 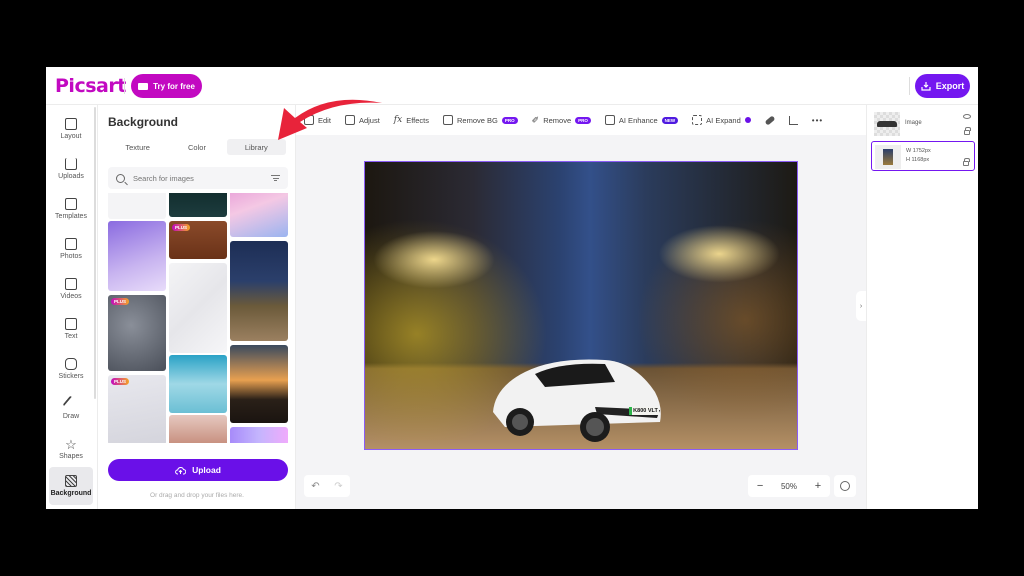 What do you see at coordinates (90, 86) in the screenshot?
I see `picsart-logo: Picsart` at bounding box center [90, 86].